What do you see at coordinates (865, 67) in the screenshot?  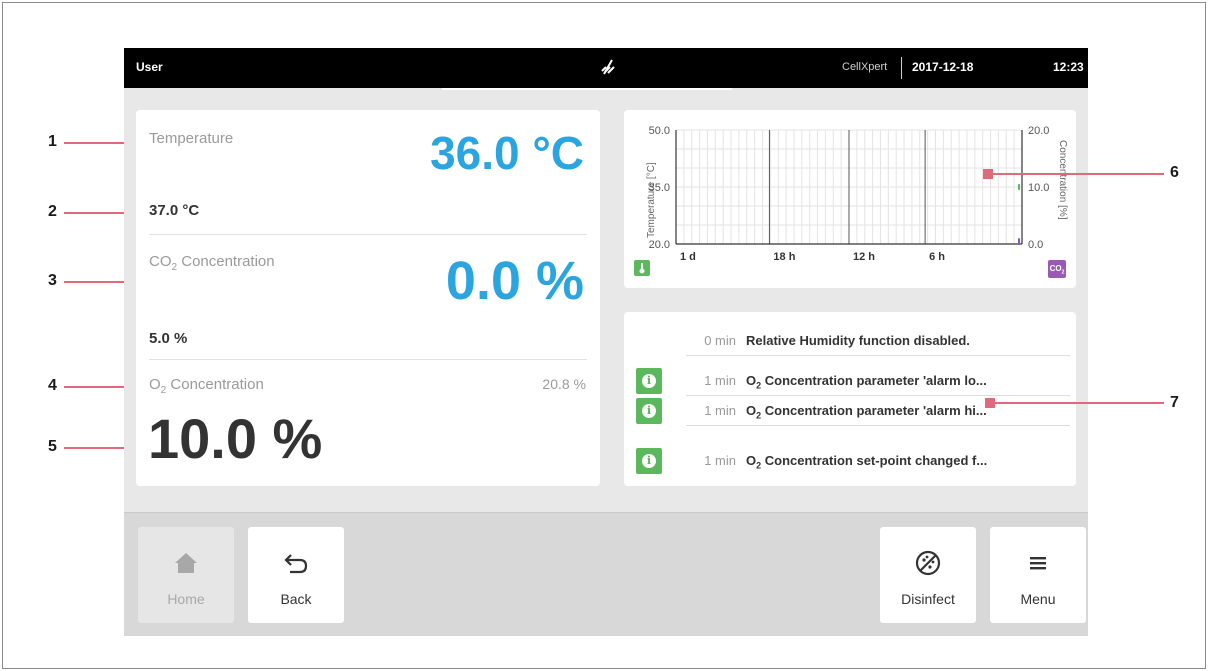 I see `brand-name: CellXpert` at bounding box center [865, 67].